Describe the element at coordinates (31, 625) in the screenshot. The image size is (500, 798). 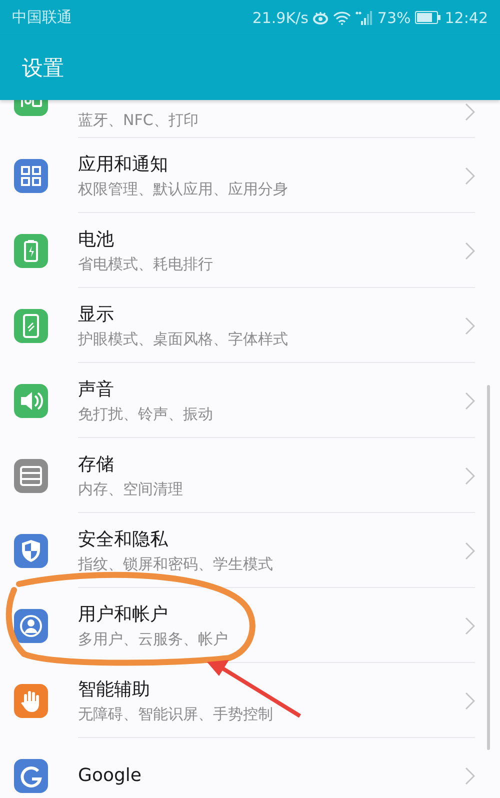
I see `user-icon` at that location.